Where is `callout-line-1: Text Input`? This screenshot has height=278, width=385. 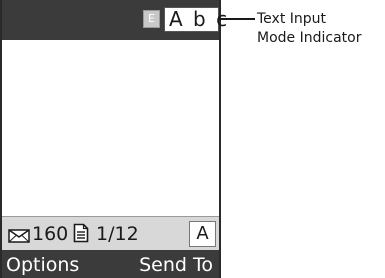
callout-line-1: Text Input is located at coordinates (292, 19).